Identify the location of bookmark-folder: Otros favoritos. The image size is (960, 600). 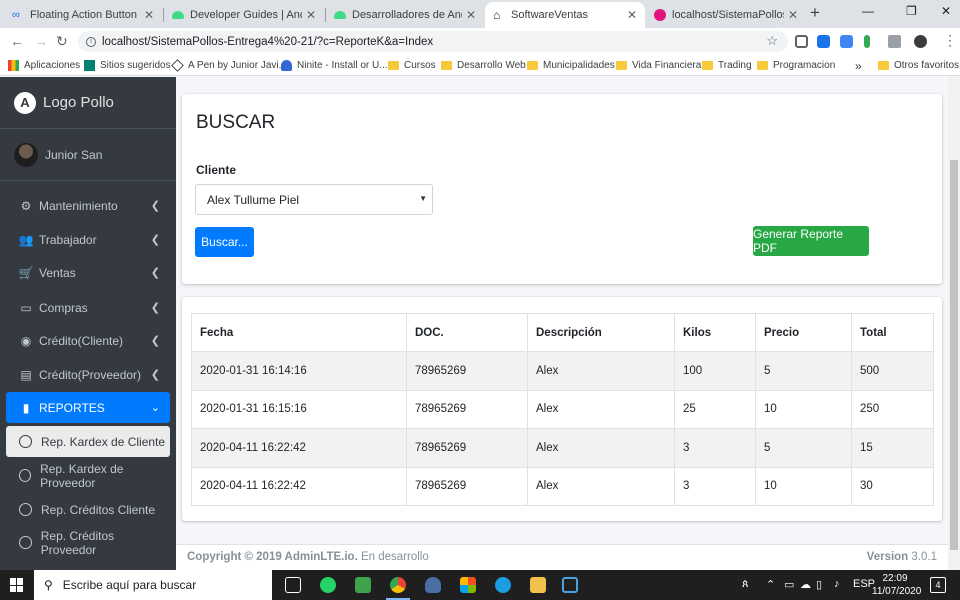
(918, 65).